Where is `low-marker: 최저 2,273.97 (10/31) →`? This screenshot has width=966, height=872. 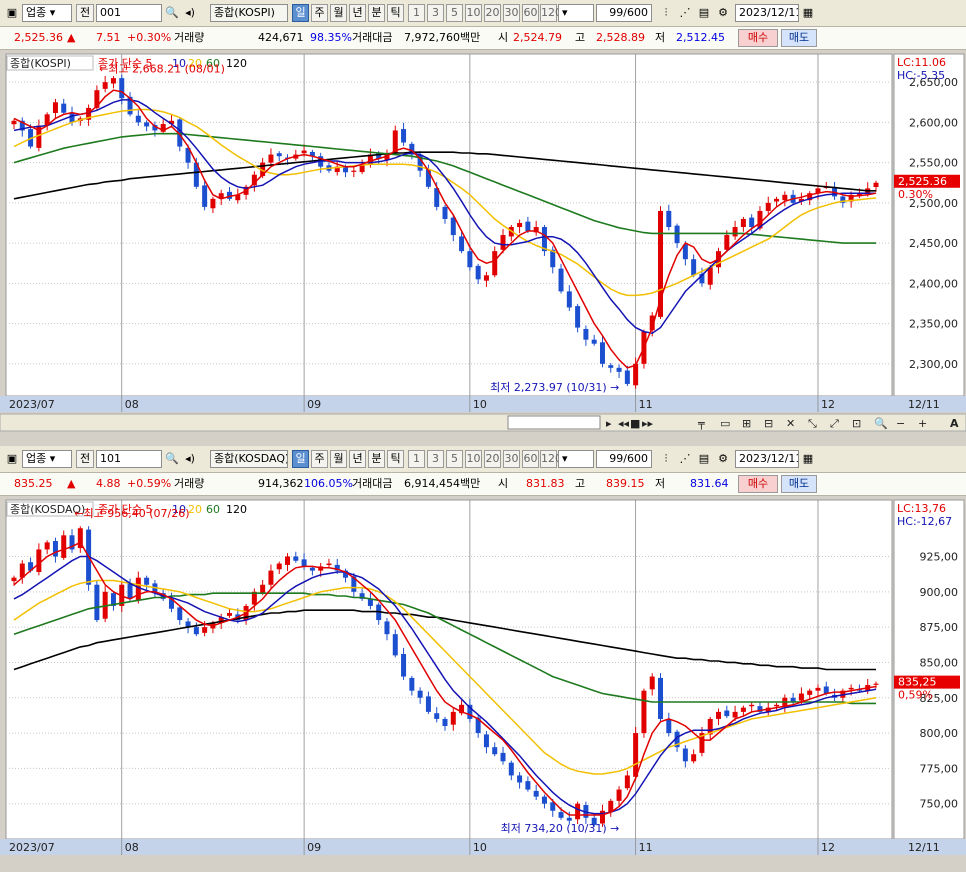
low-marker: 최저 2,273.97 (10/31) → is located at coordinates (554, 387).